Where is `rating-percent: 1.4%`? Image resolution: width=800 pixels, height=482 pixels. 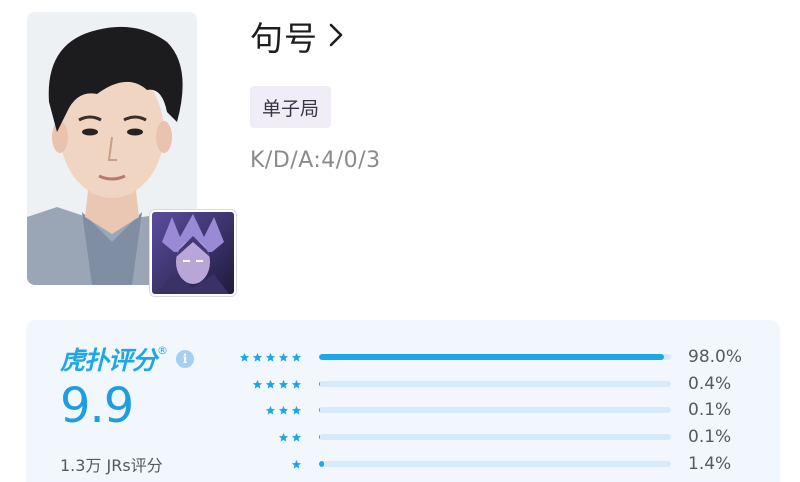 rating-percent: 1.4% is located at coordinates (710, 464).